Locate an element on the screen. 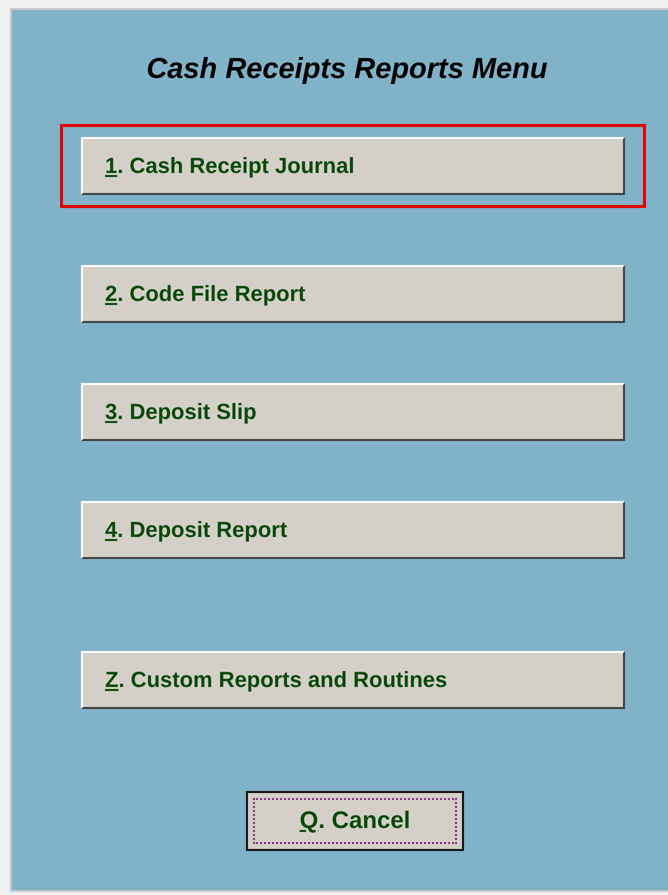 The height and width of the screenshot is (895, 668). menu-button: Z. Custom Reports and Routines is located at coordinates (353, 679).